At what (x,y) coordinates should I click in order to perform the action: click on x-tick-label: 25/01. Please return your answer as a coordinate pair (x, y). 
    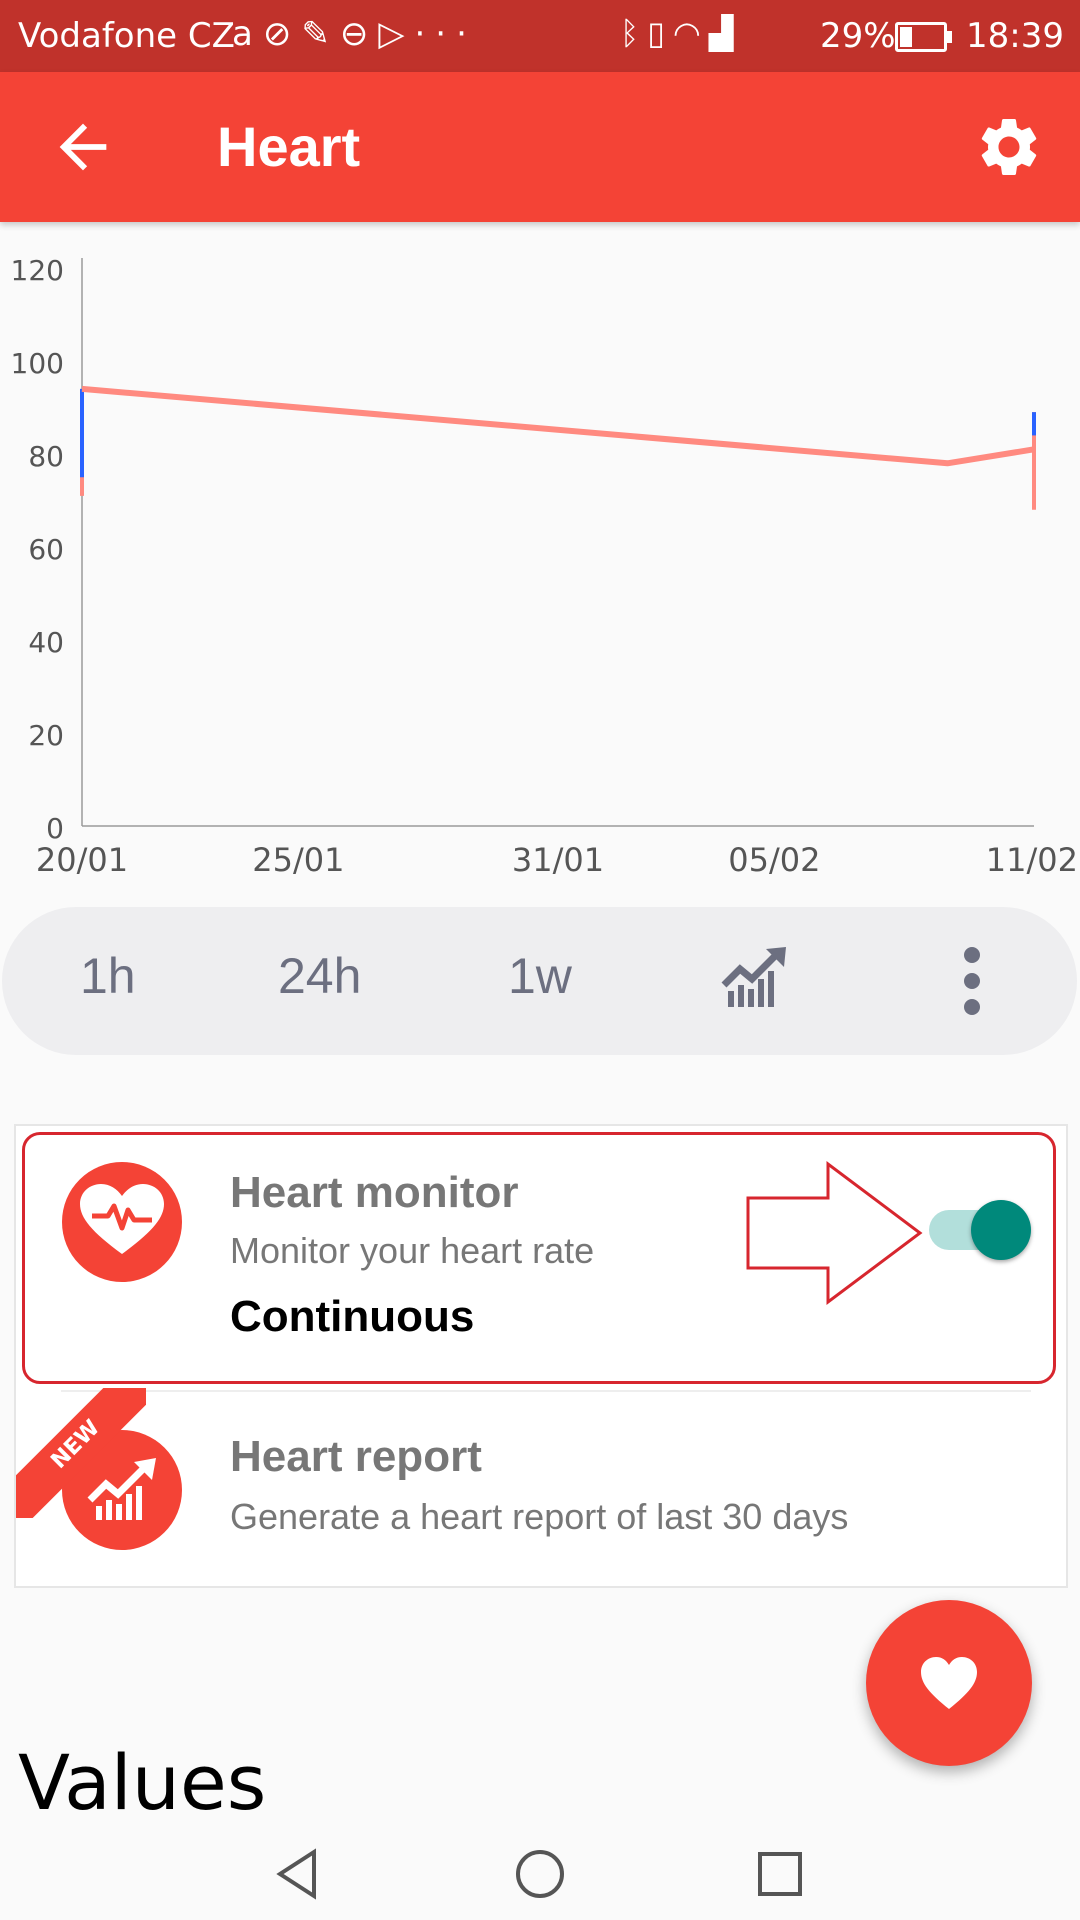
    Looking at the image, I should click on (298, 860).